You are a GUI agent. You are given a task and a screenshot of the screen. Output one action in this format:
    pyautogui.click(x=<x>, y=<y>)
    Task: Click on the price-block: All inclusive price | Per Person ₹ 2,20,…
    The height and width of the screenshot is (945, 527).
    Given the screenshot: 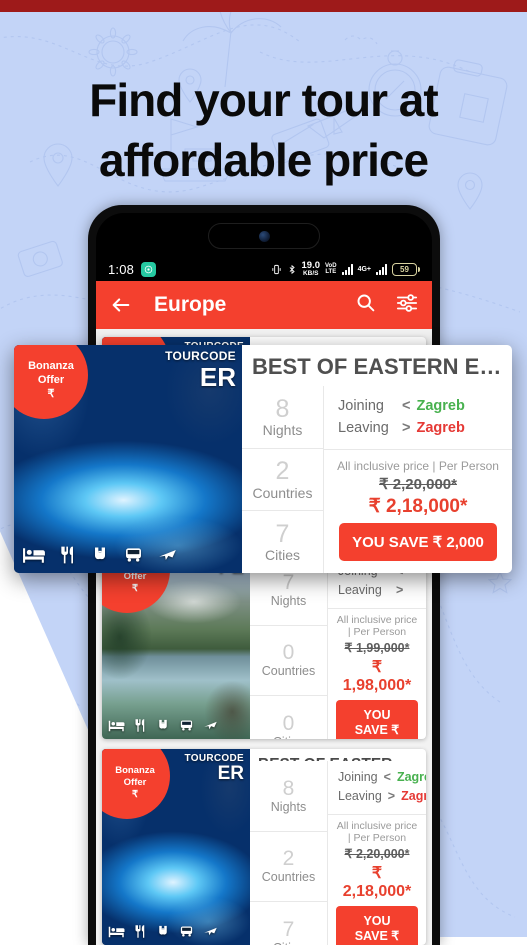 What is the action you would take?
    pyautogui.click(x=418, y=511)
    